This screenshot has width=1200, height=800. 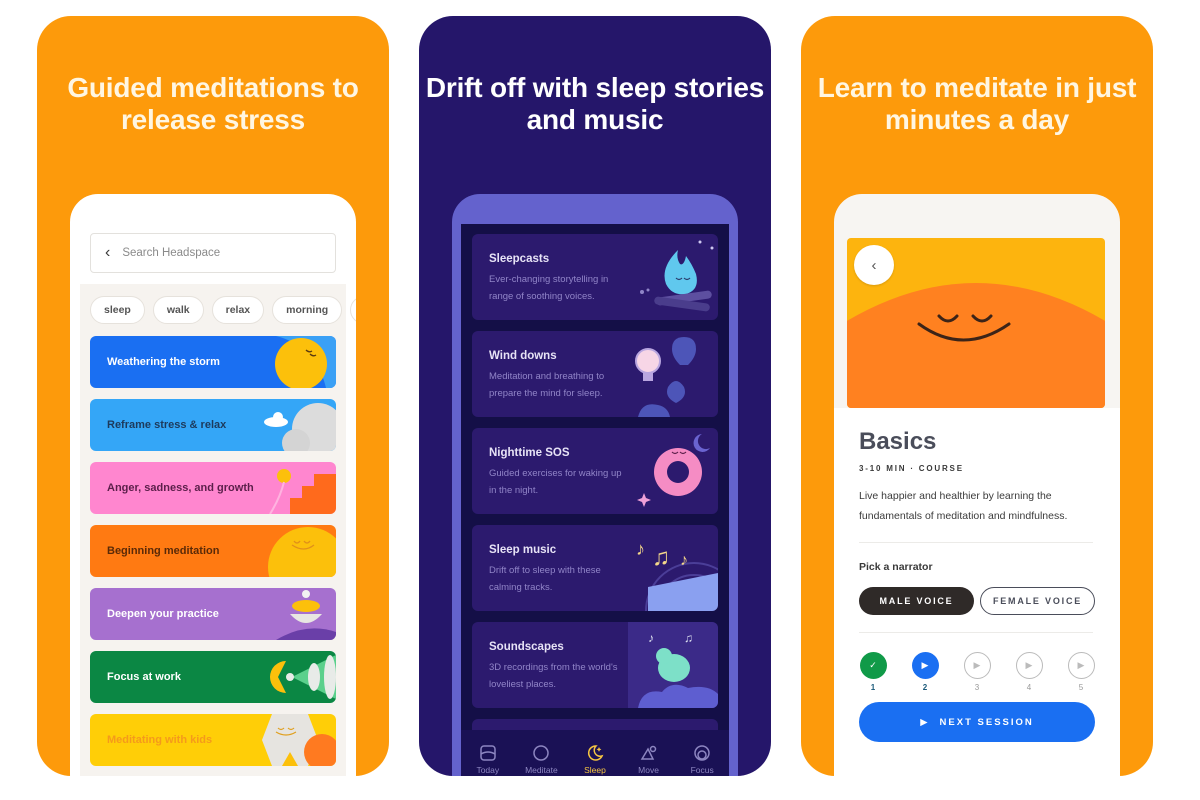 I want to click on tab-label: Today, so click(x=488, y=769).